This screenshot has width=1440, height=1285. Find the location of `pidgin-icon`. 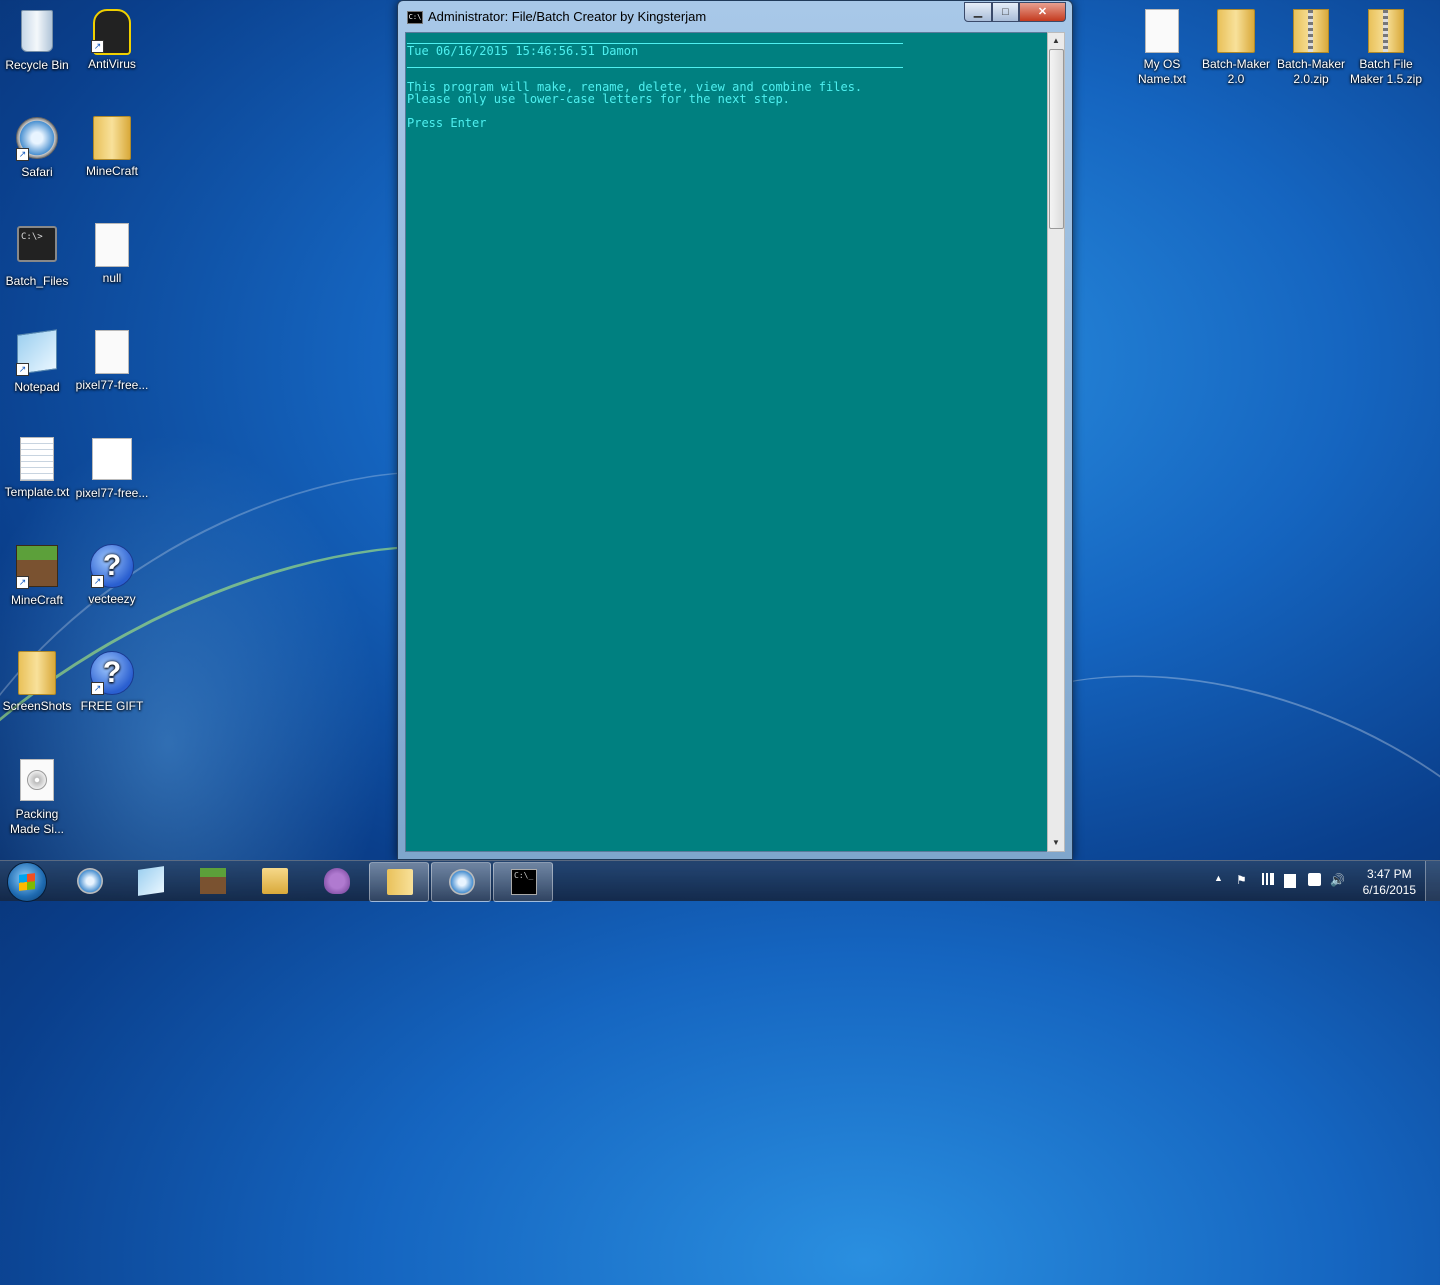

pidgin-icon is located at coordinates (337, 881).